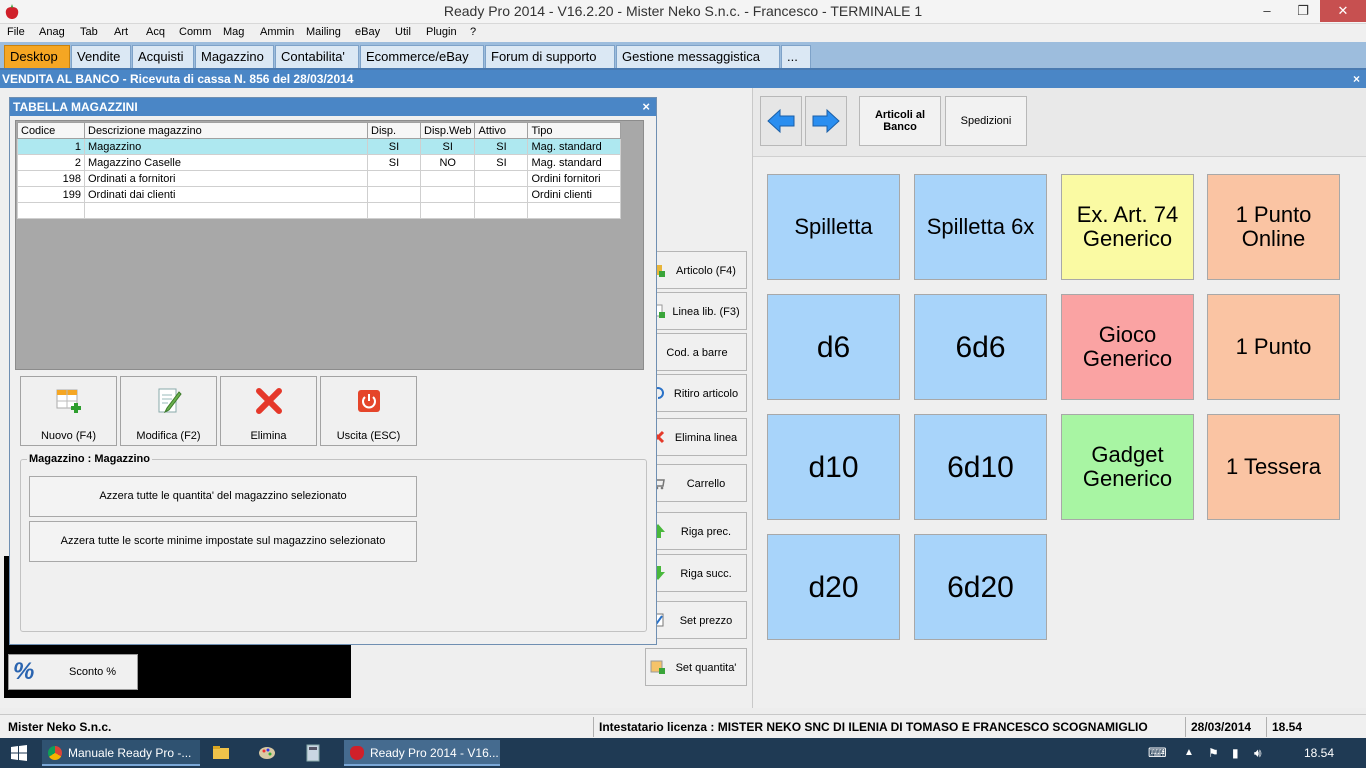  I want to click on item-tile: Gioco Generico, so click(1127, 347).